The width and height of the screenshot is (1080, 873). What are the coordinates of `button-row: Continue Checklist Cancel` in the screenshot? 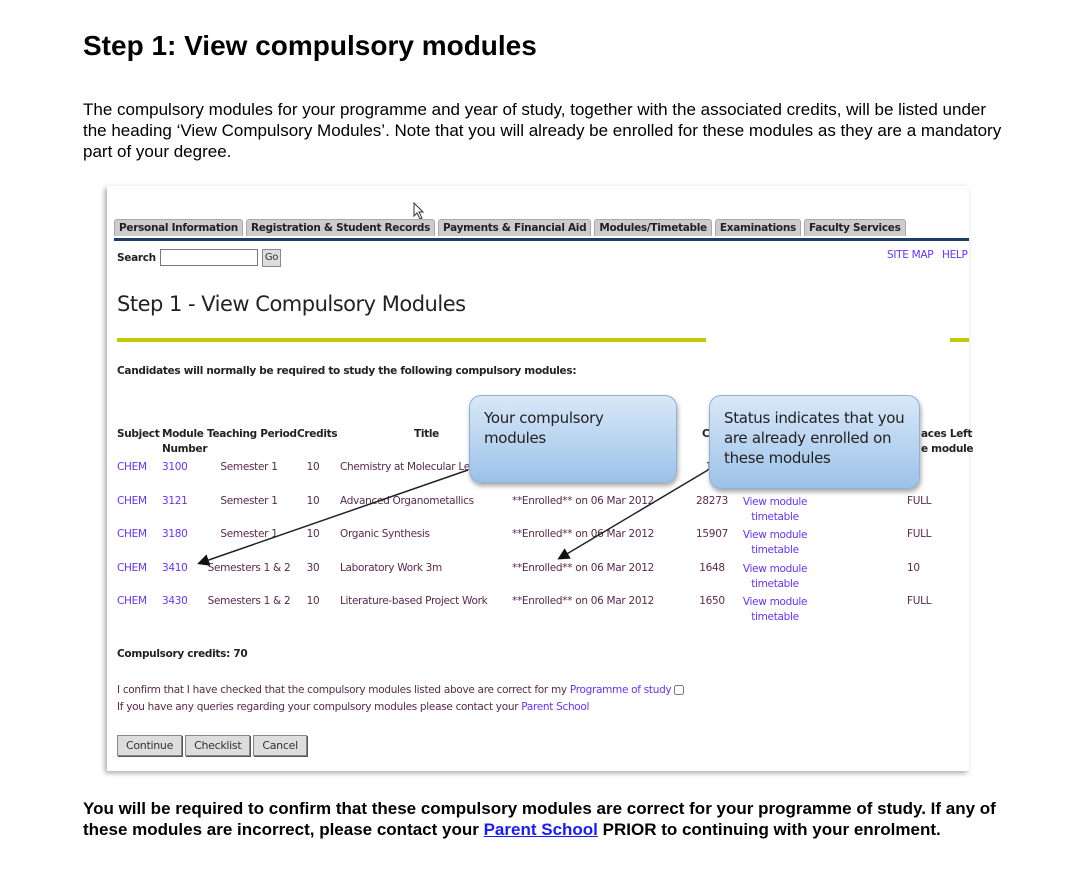 It's located at (212, 745).